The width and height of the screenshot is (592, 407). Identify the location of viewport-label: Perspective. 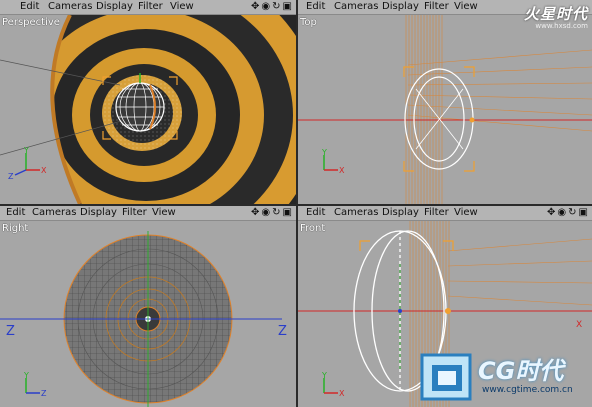
(31, 22).